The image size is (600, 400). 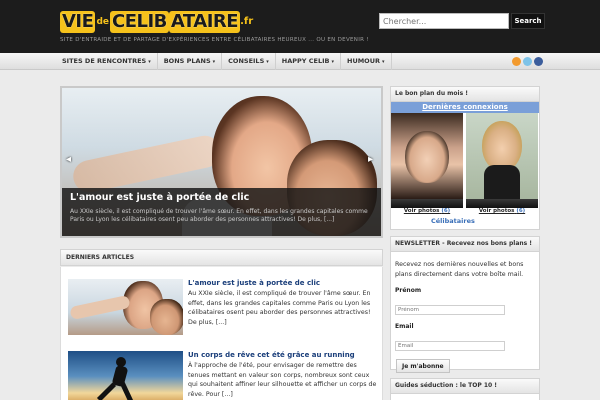 I want to click on twitter-icon, so click(x=527, y=61).